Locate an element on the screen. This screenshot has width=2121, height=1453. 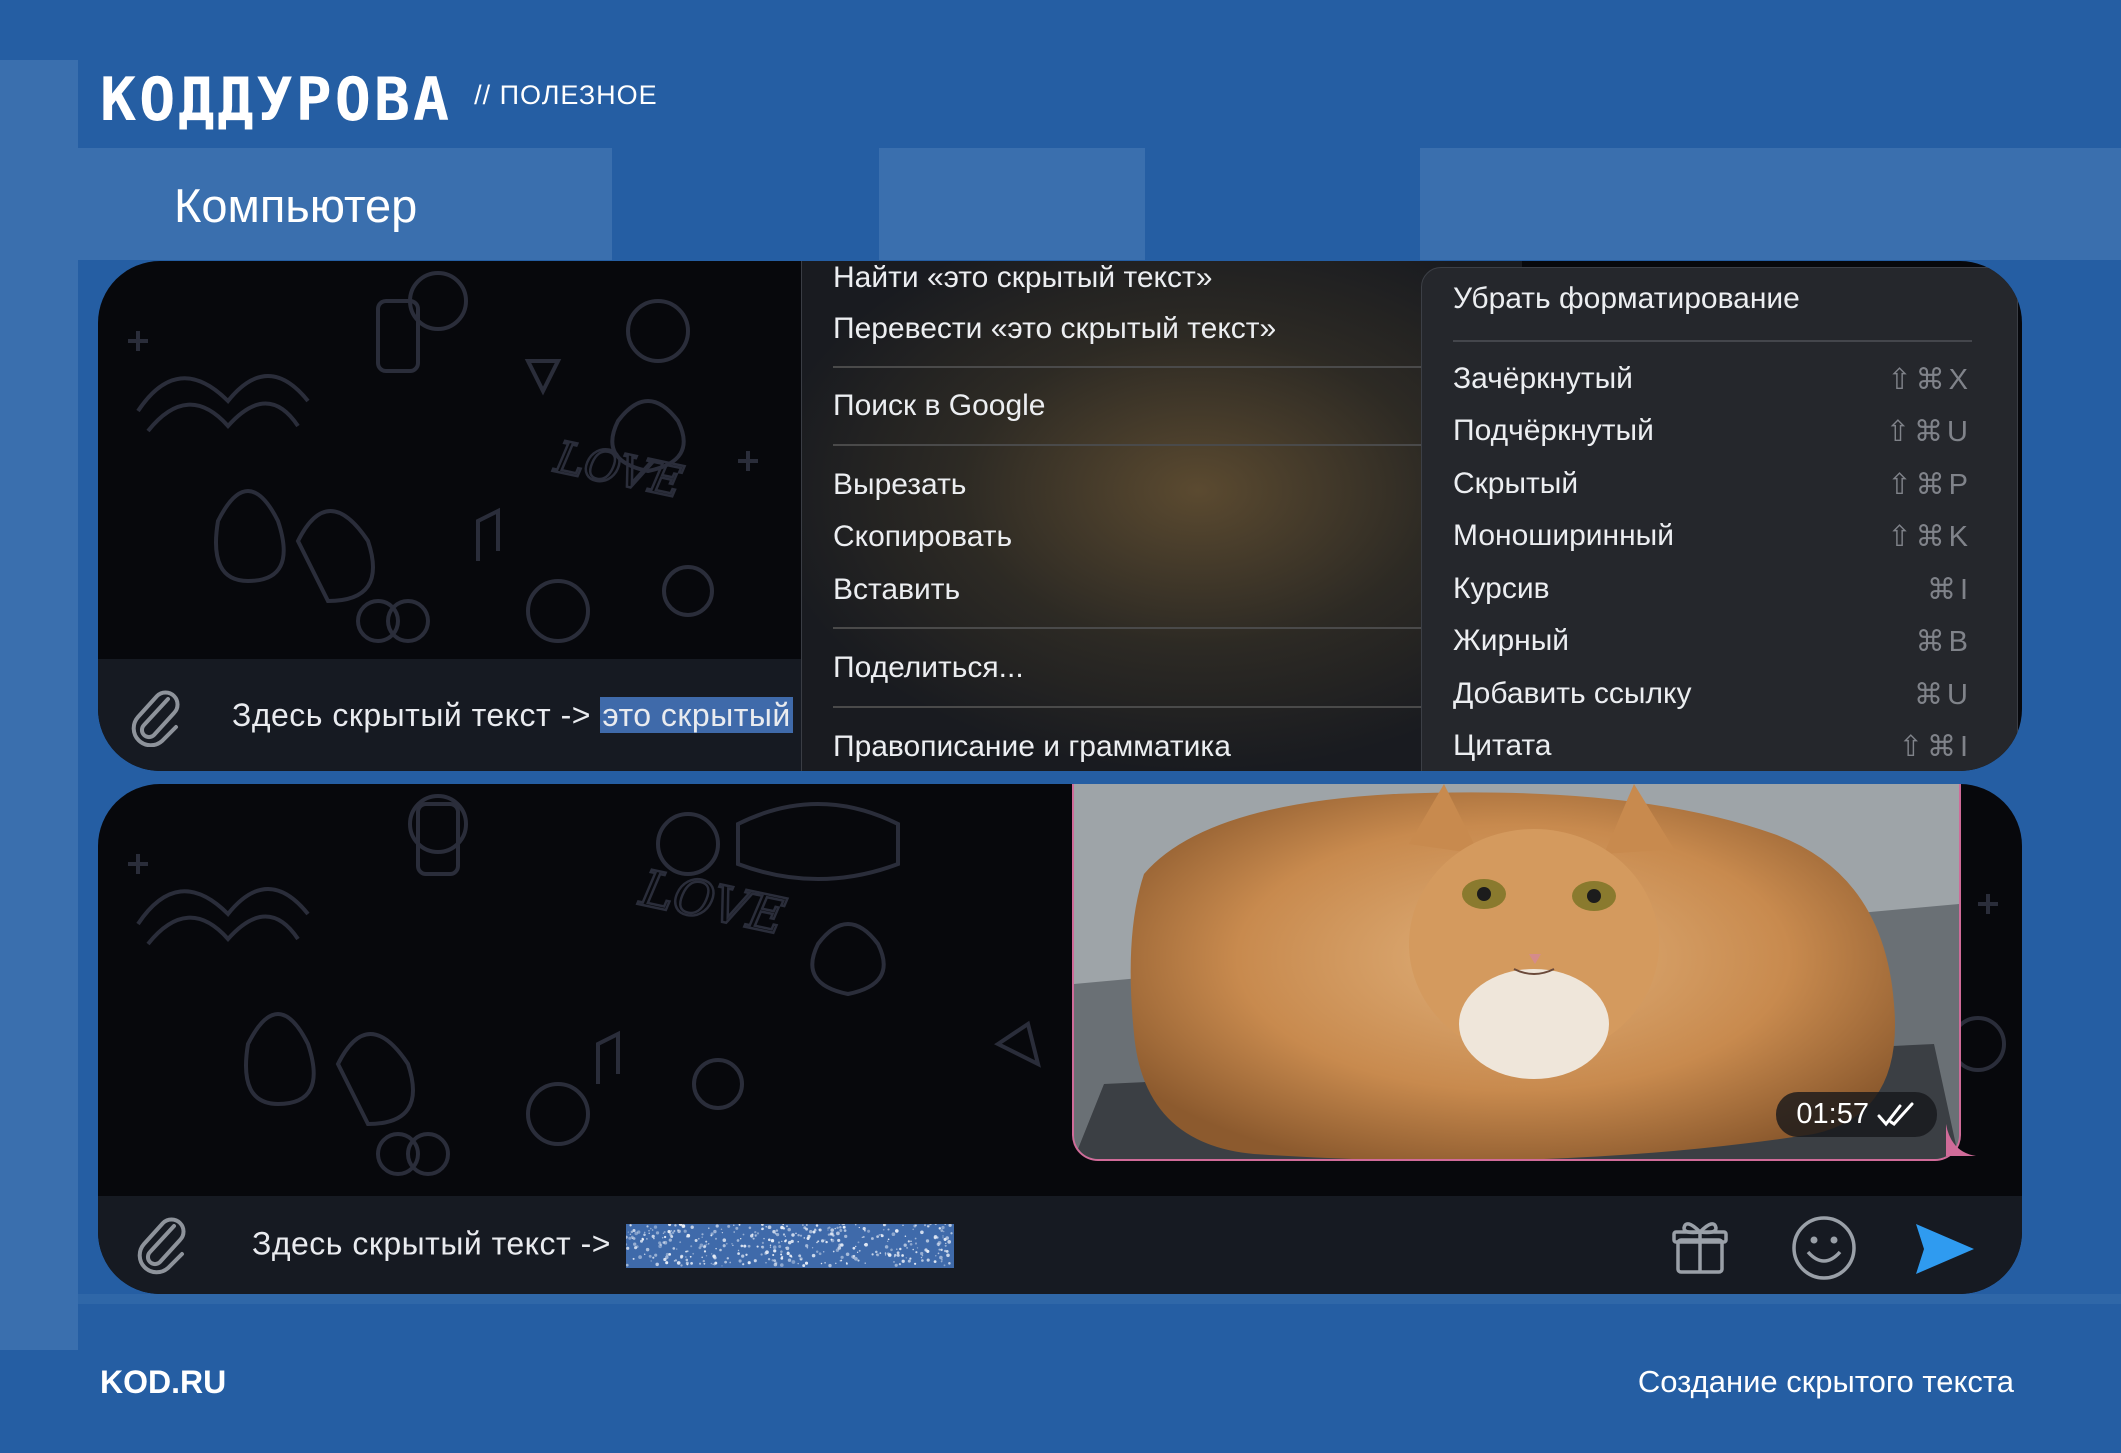
menu-item-cut: Вырезать is located at coordinates (899, 485).